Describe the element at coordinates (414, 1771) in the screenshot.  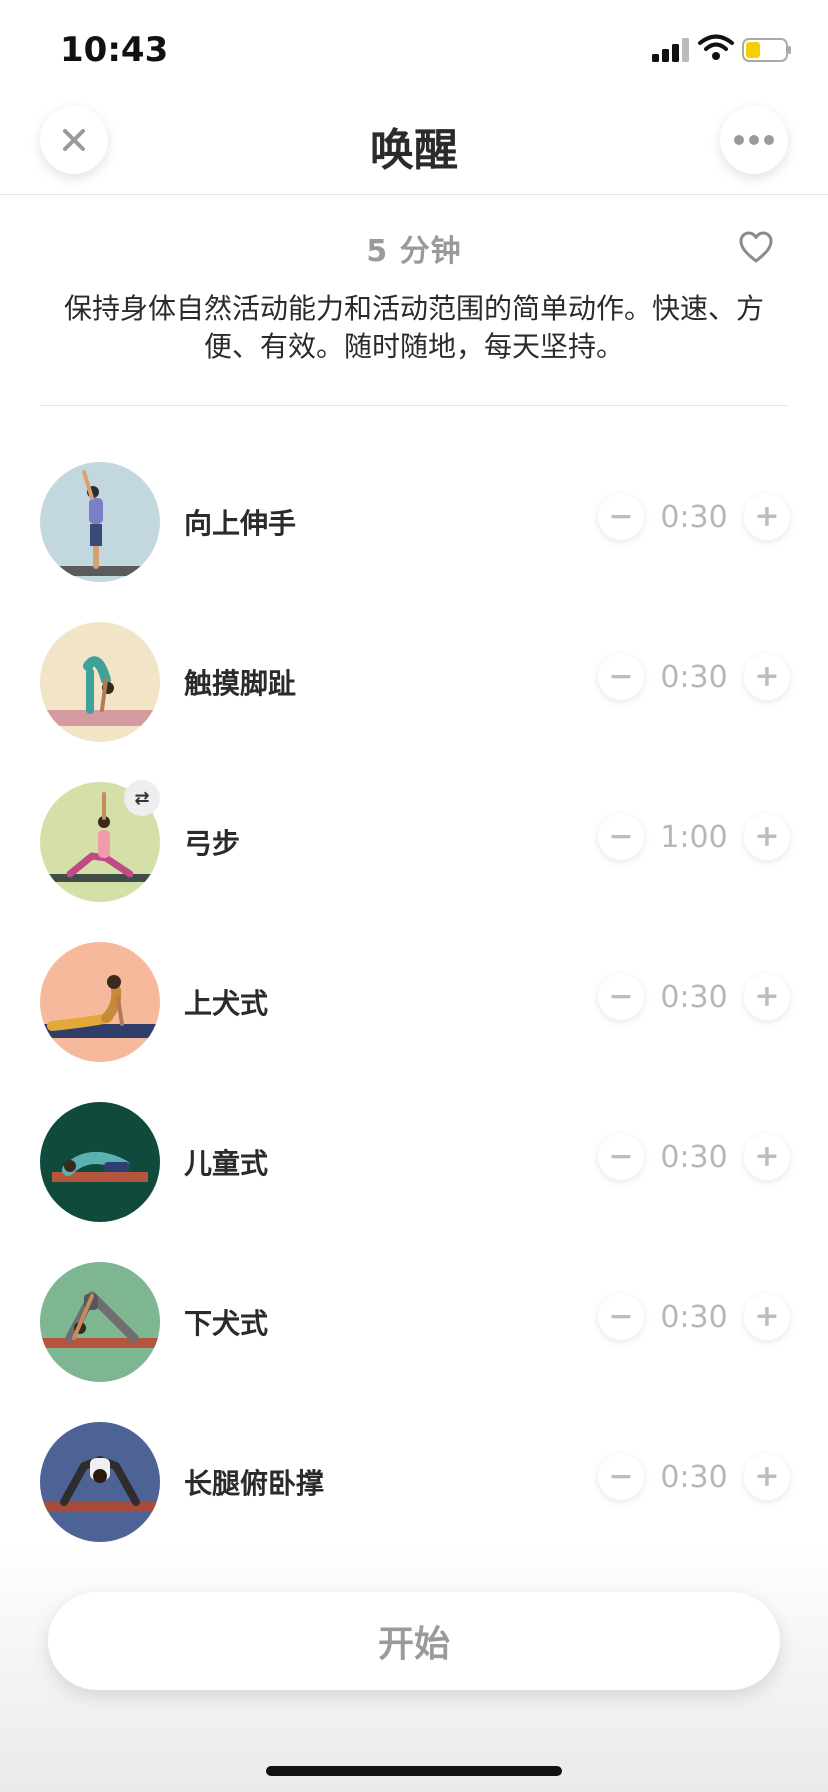
I see `home-indicator` at that location.